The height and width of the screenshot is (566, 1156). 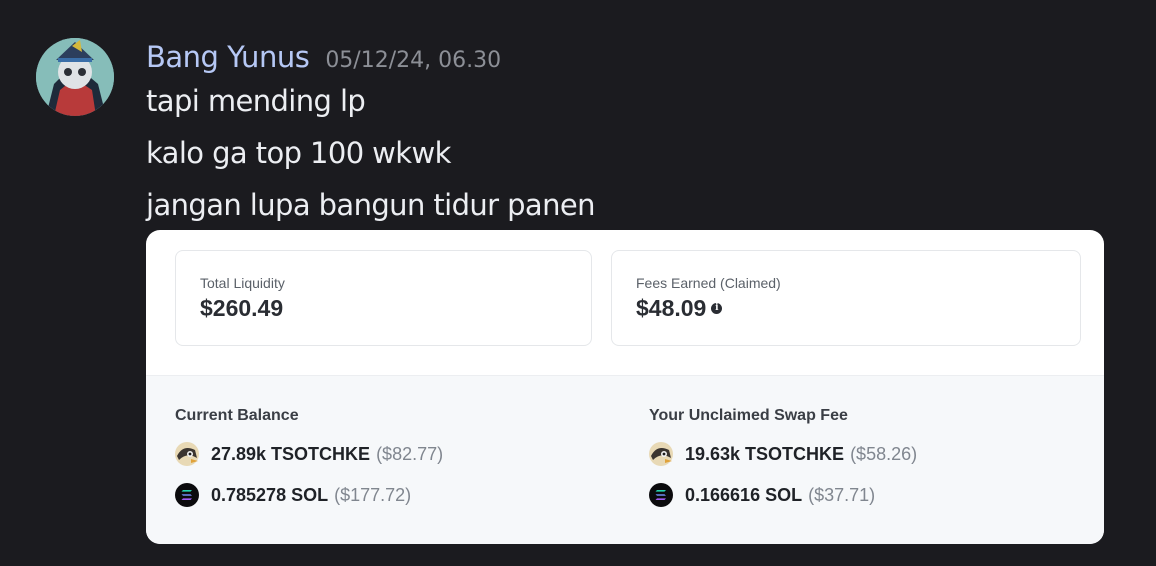 I want to click on token-usd-value: ($177.72), so click(x=373, y=494).